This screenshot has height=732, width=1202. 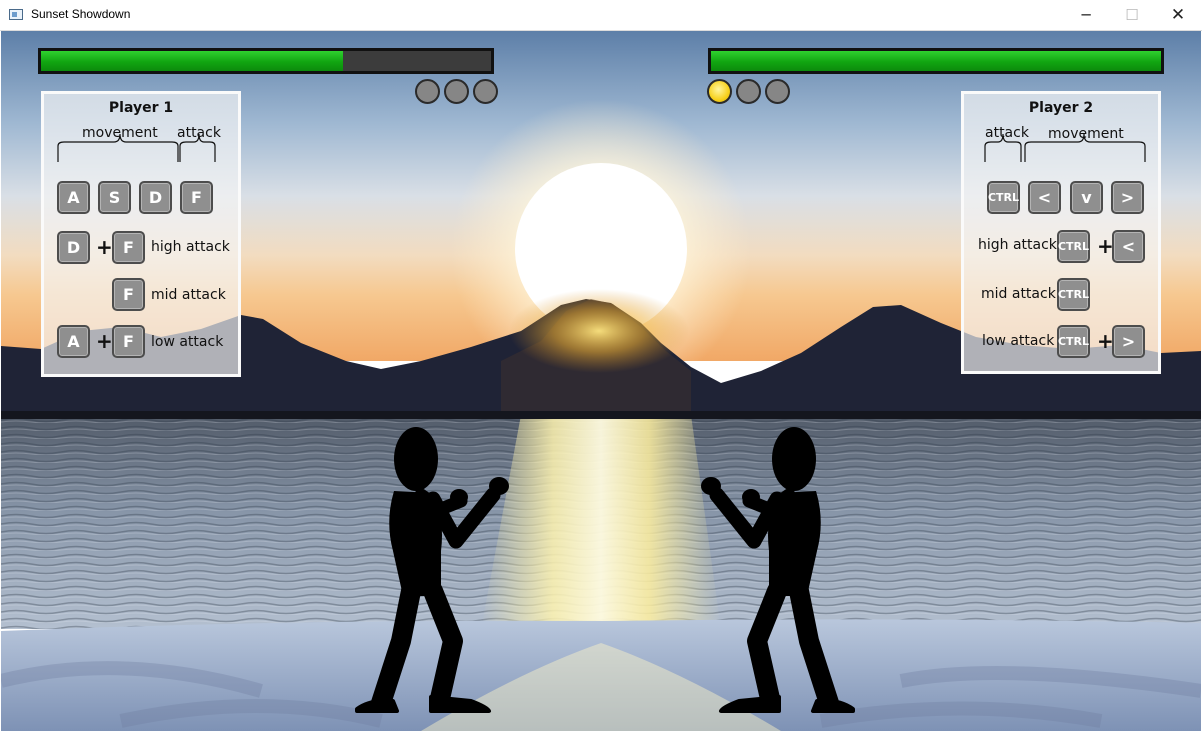 I want to click on player-2-health-fill, so click(x=936, y=61).